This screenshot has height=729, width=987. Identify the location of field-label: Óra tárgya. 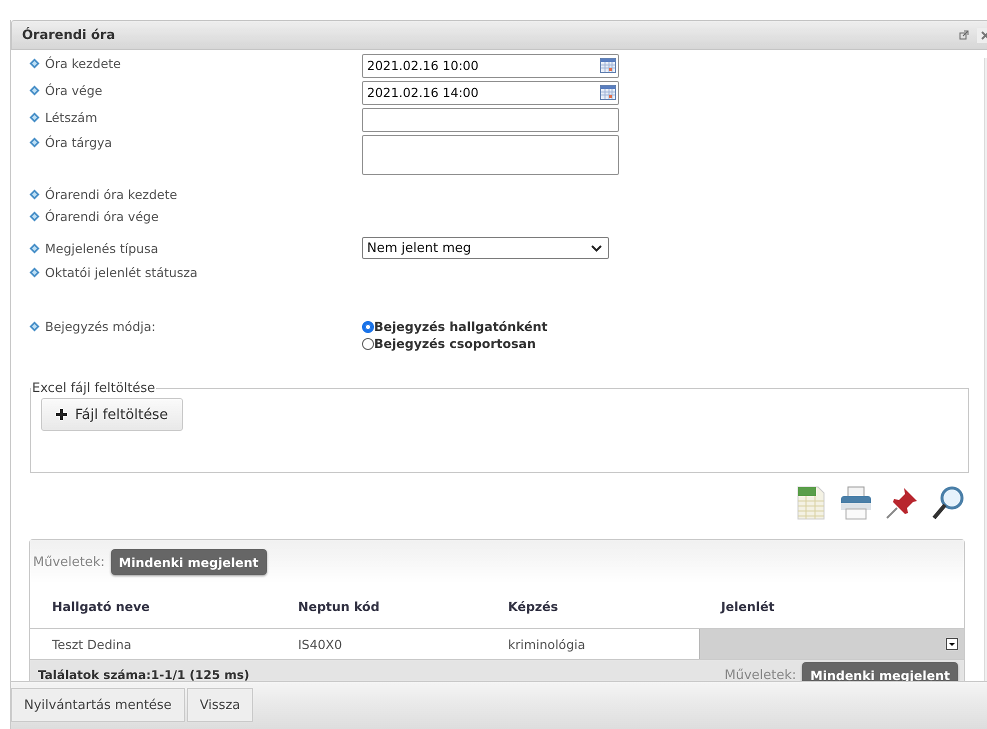
(78, 142).